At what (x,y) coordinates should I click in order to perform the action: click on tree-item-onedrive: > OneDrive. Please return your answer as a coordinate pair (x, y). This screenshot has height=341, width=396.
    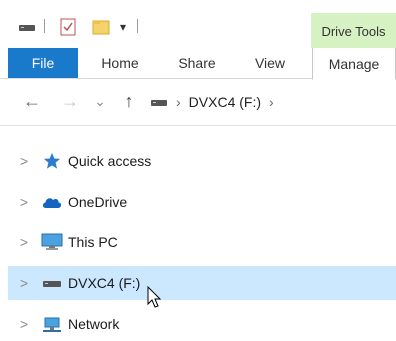
    Looking at the image, I should click on (202, 202).